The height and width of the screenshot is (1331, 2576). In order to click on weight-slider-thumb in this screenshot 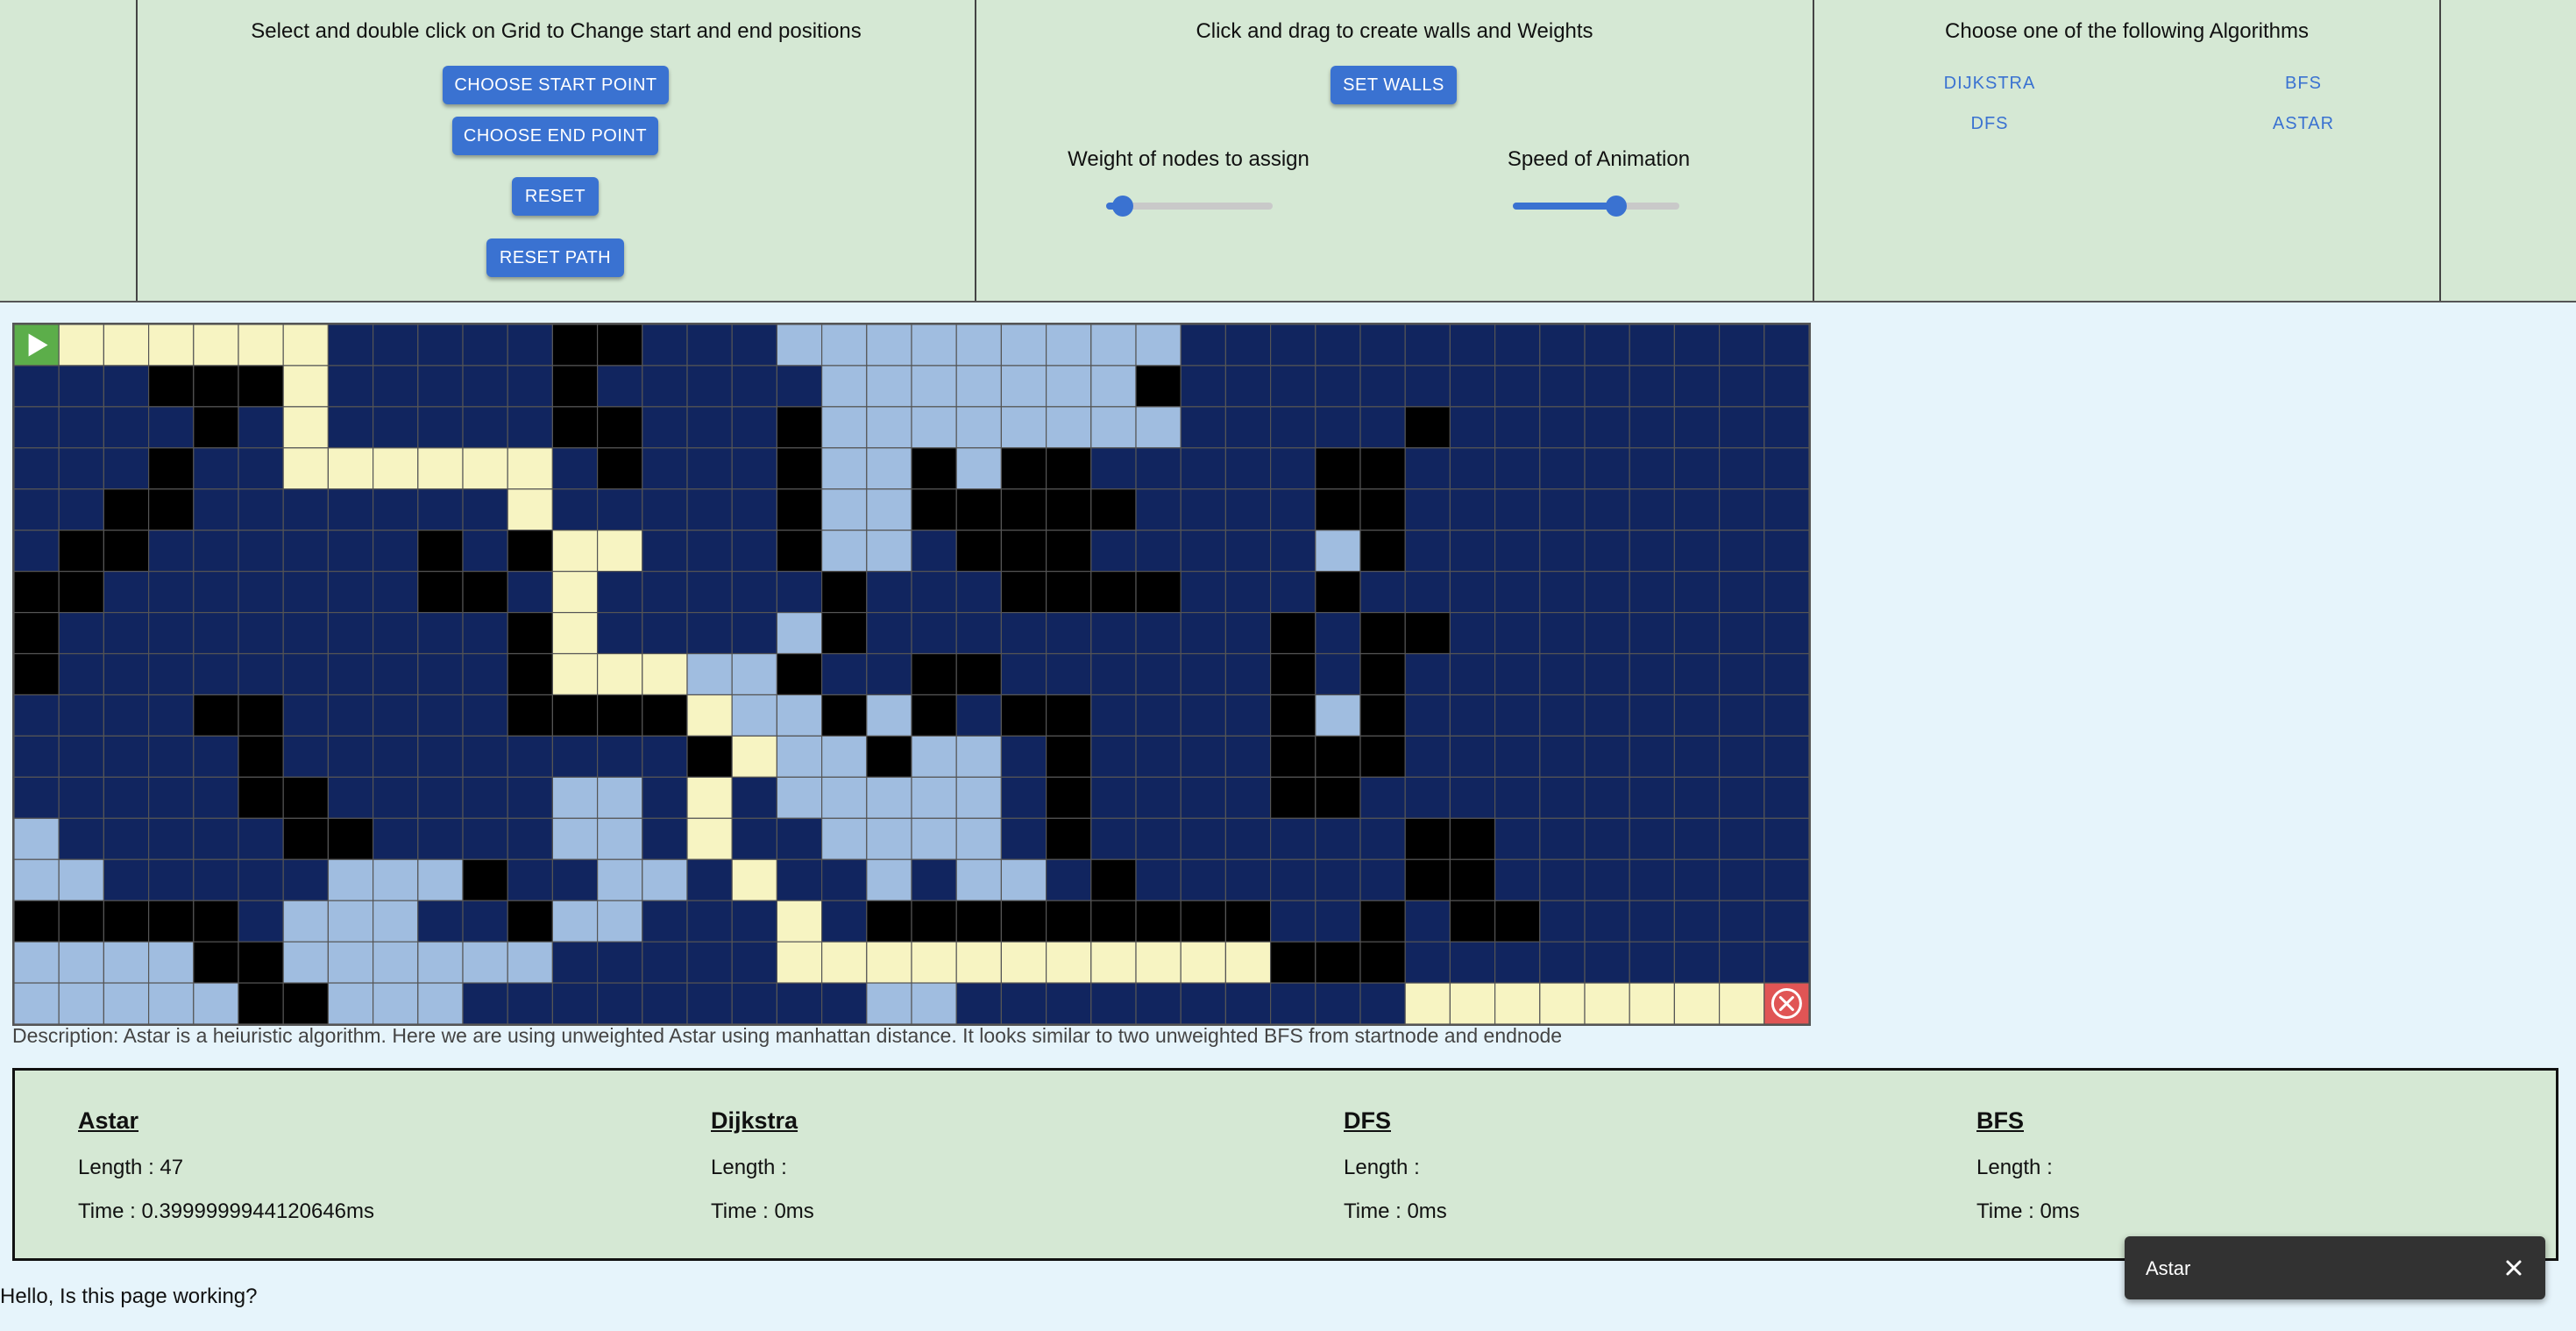, I will do `click(1122, 206)`.